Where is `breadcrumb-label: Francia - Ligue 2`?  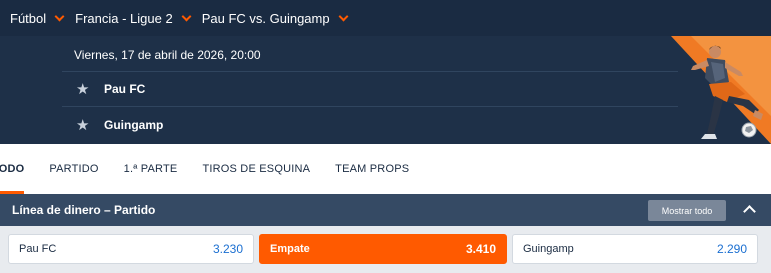 breadcrumb-label: Francia - Ligue 2 is located at coordinates (124, 18).